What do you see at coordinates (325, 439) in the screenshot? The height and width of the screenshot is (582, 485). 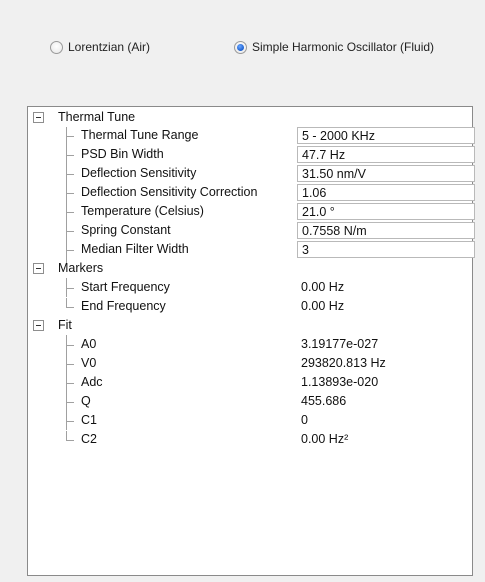 I see `c2-value: 0.00 Hz²` at bounding box center [325, 439].